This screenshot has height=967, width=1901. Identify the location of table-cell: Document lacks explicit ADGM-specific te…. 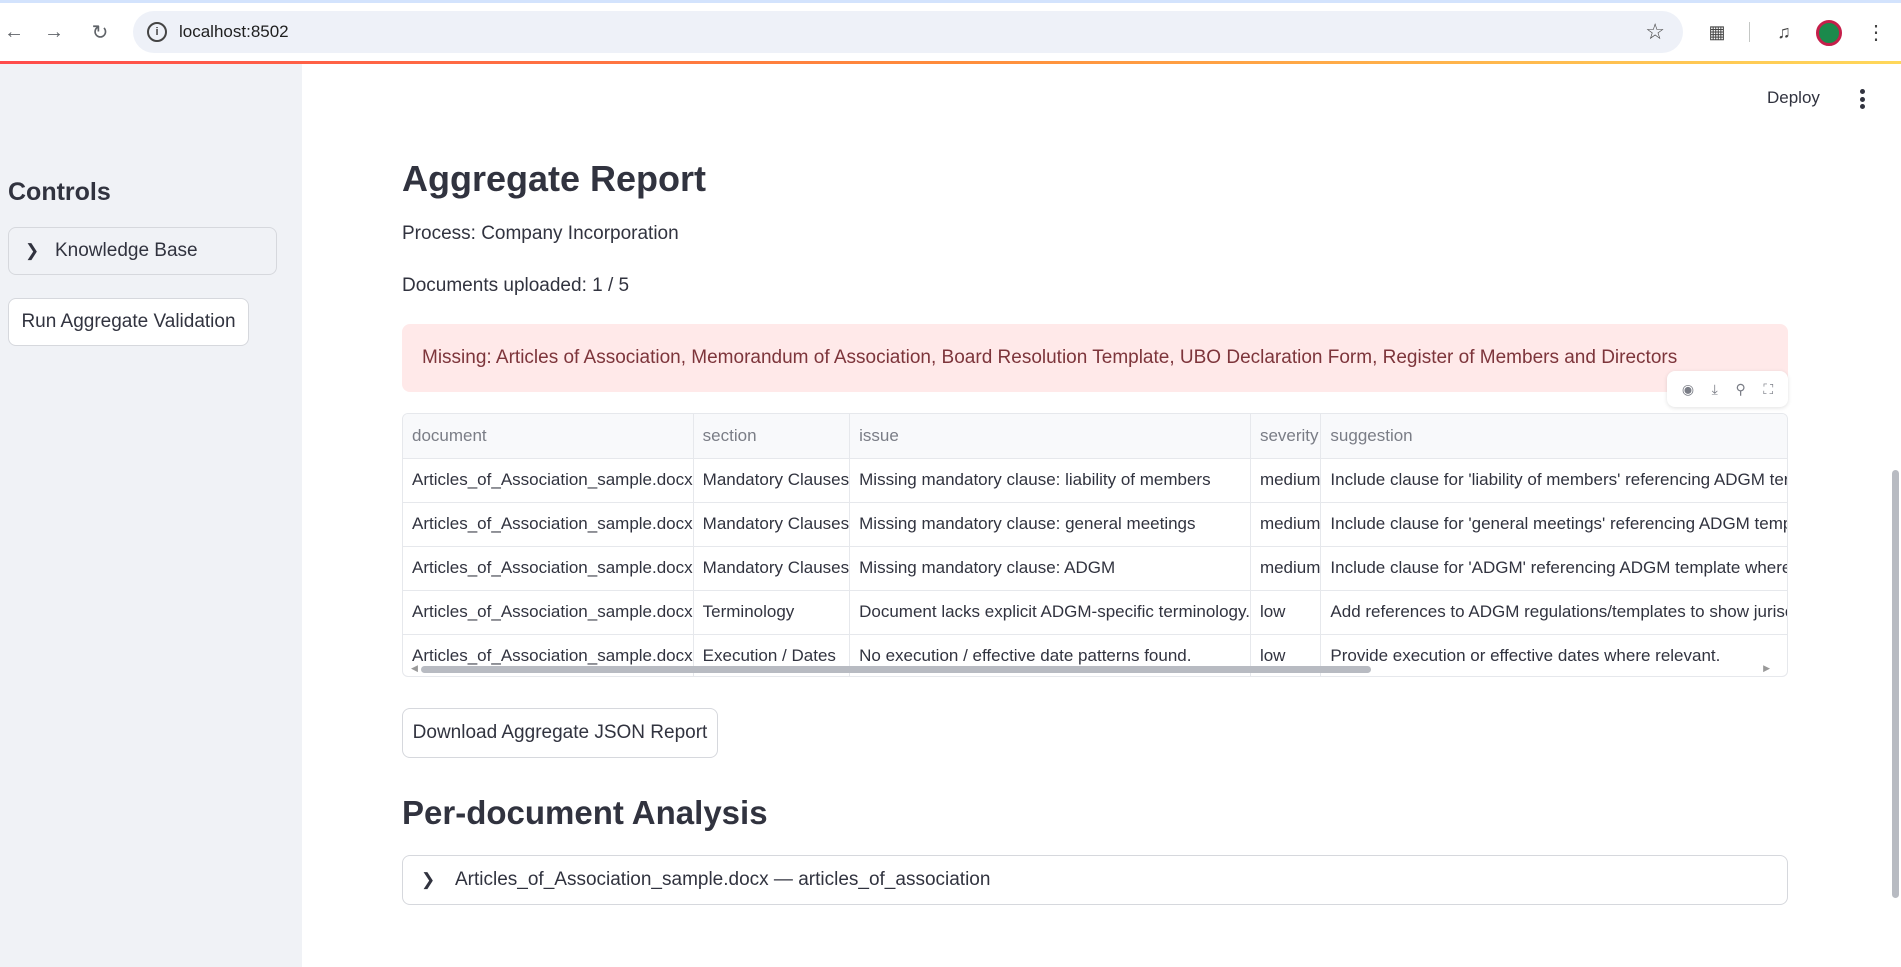
(1050, 612).